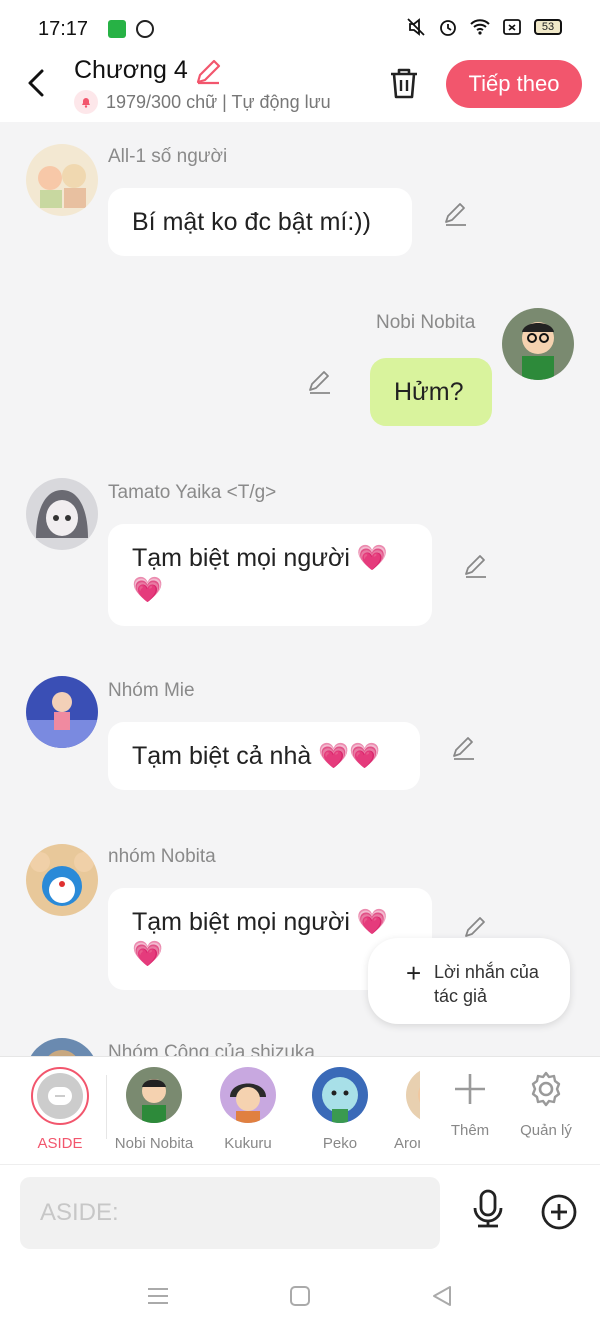 This screenshot has height=1333, width=600. Describe the element at coordinates (162, 856) in the screenshot. I see `sender-name: nhóm Nobita` at that location.